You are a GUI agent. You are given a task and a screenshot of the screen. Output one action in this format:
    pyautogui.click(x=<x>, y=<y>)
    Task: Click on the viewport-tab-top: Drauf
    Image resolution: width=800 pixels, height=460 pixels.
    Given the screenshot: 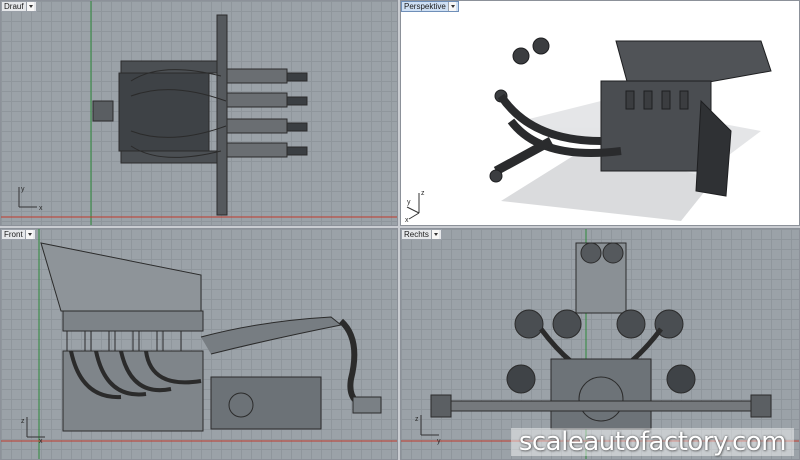 What is the action you would take?
    pyautogui.click(x=19, y=6)
    